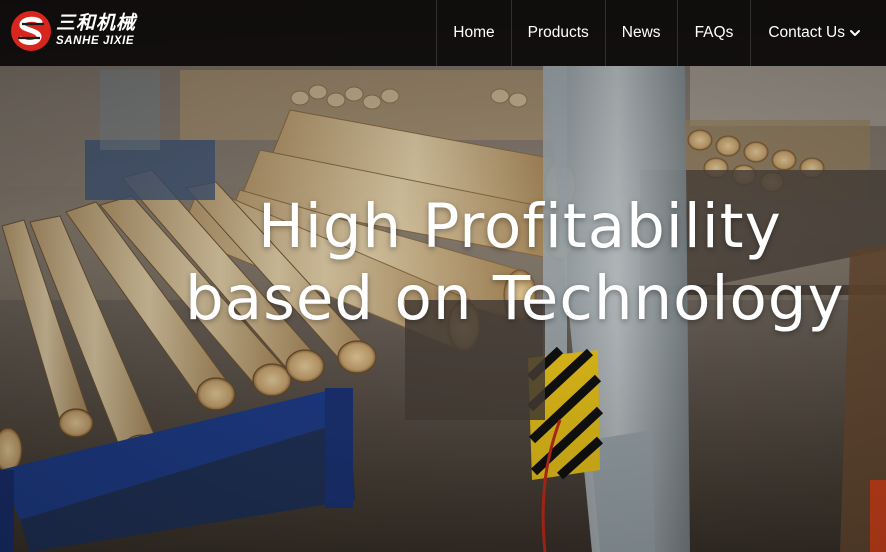  What do you see at coordinates (557, 33) in the screenshot?
I see `nav-products: Products` at bounding box center [557, 33].